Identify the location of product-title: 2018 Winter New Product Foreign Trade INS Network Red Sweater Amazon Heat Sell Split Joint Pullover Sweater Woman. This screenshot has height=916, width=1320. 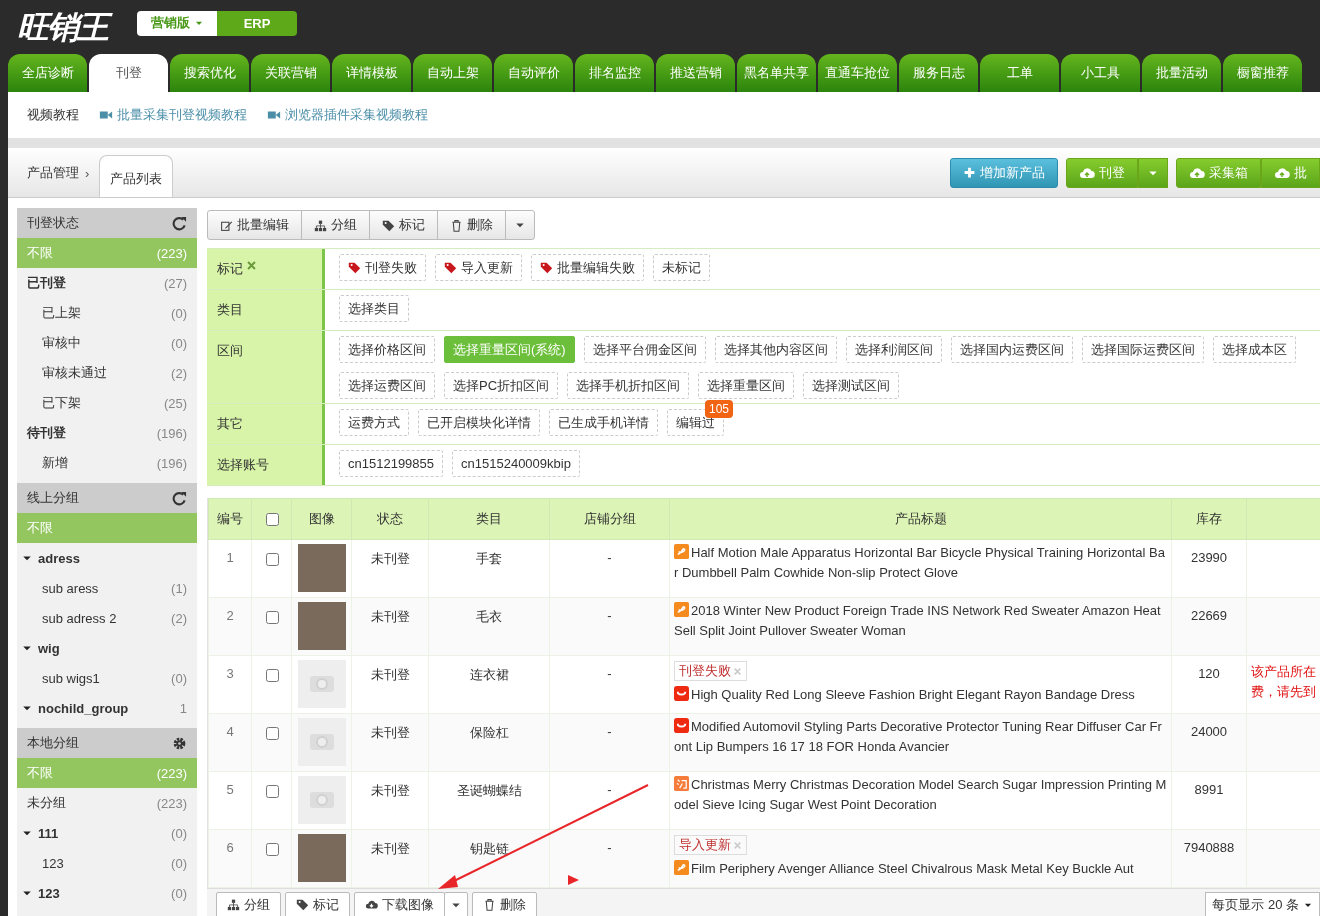
(918, 620).